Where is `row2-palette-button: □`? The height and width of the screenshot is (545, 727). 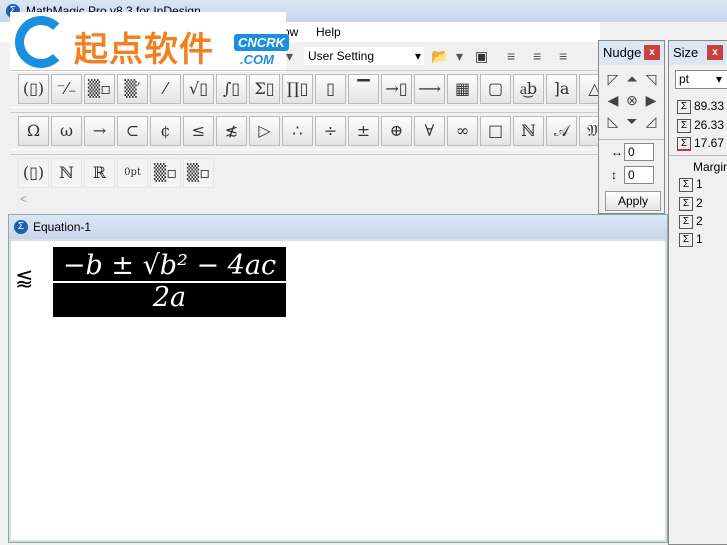
row2-palette-button: □ is located at coordinates (495, 131).